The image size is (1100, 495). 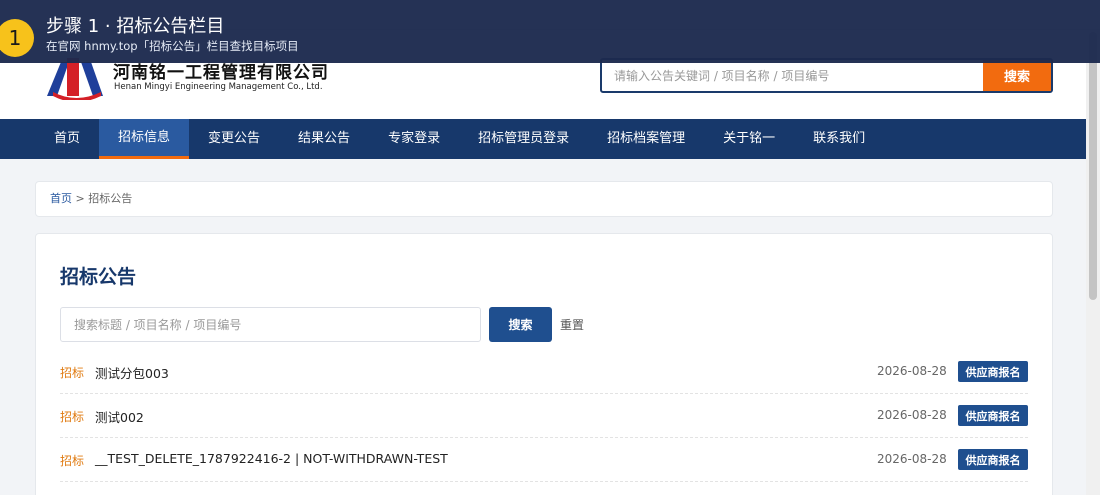 What do you see at coordinates (98, 277) in the screenshot?
I see `page-title: 招标公告` at bounding box center [98, 277].